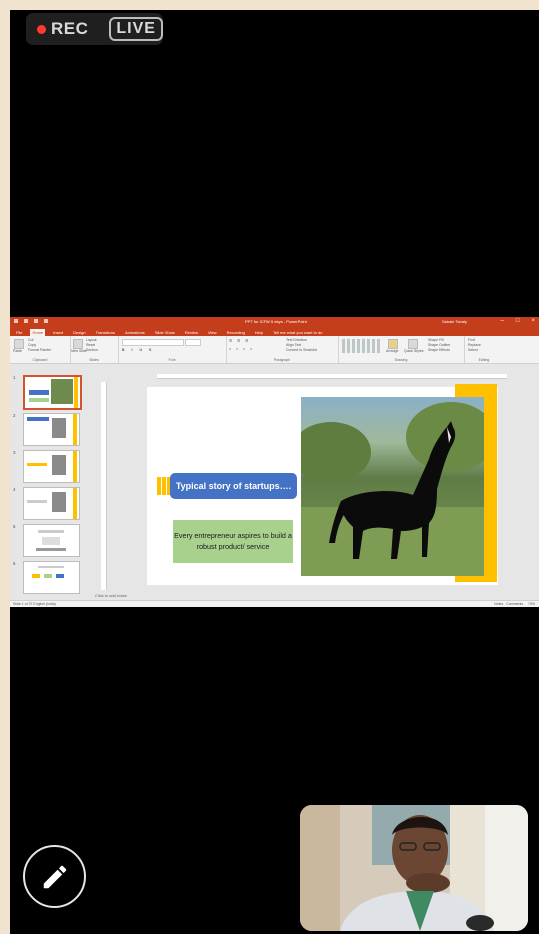 The width and height of the screenshot is (539, 934). I want to click on presenter-camera-feed, so click(414, 868).